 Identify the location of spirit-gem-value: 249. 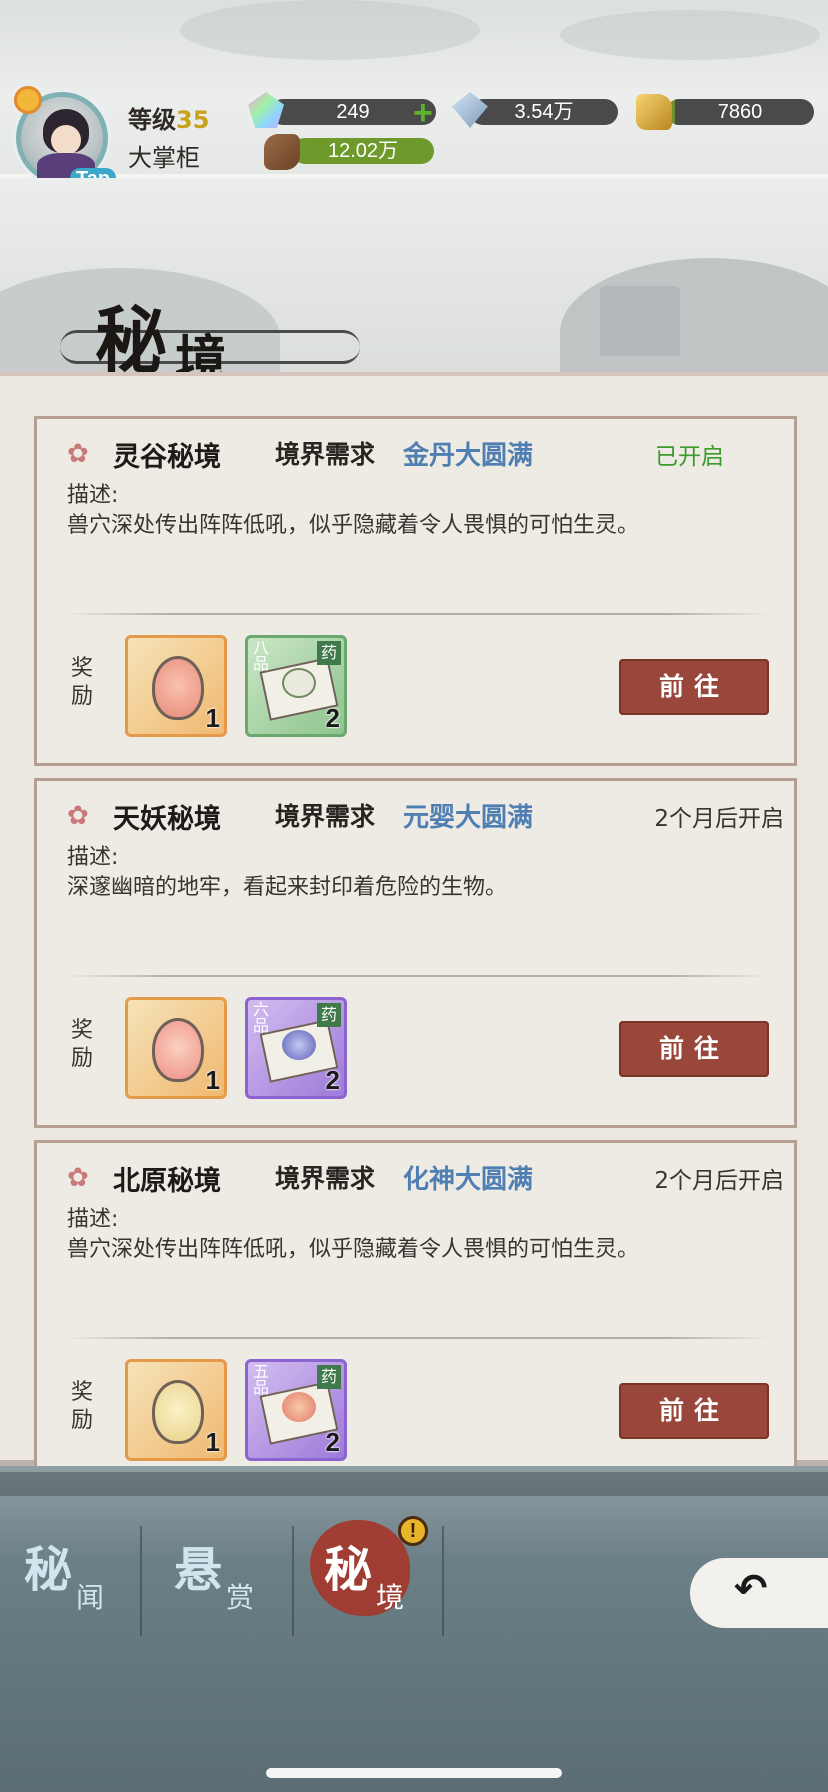
(353, 112).